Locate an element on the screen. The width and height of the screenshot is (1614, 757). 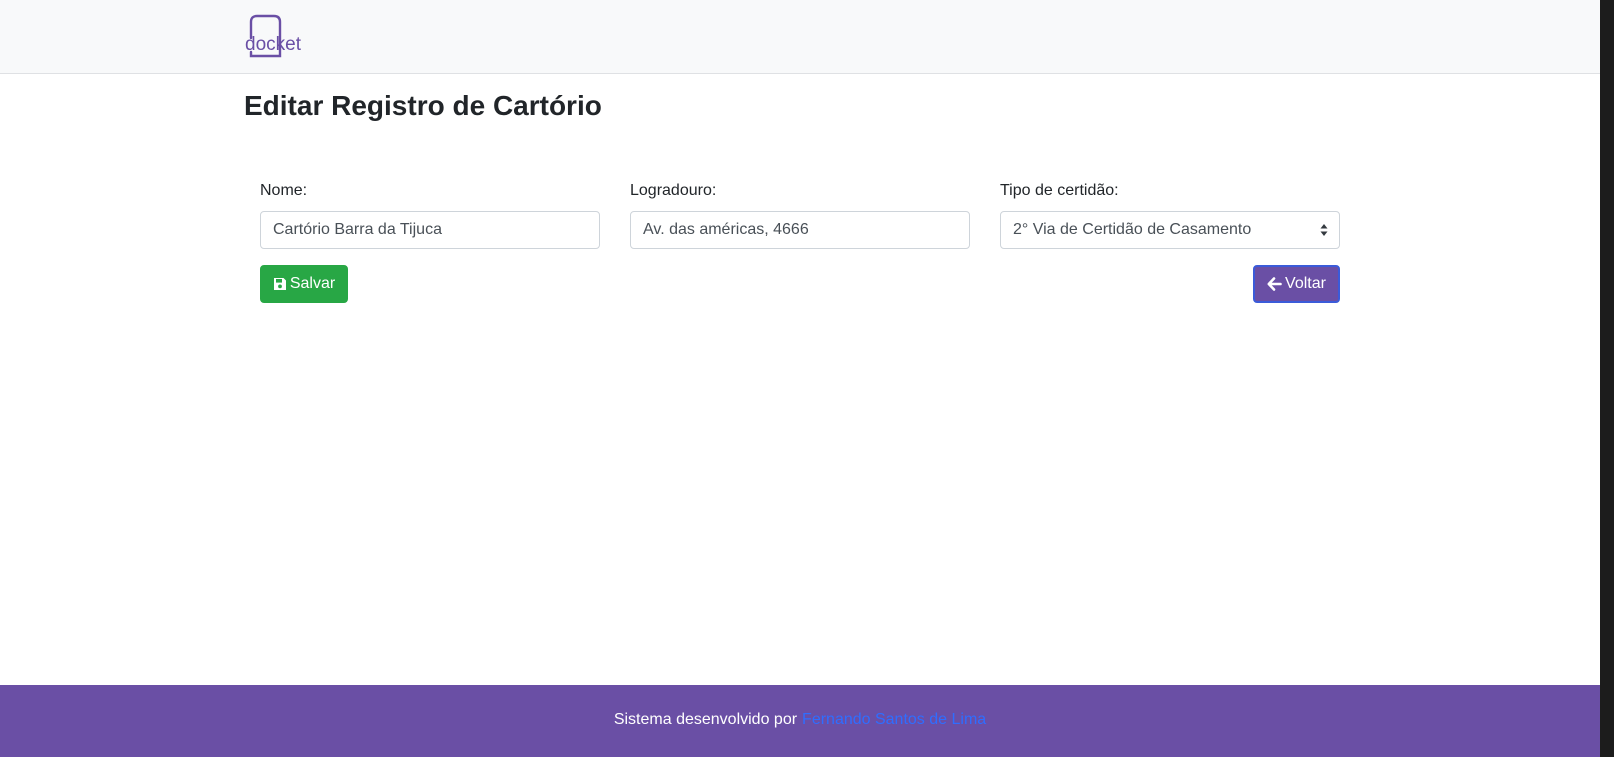
docket-logo: docket is located at coordinates (276, 37).